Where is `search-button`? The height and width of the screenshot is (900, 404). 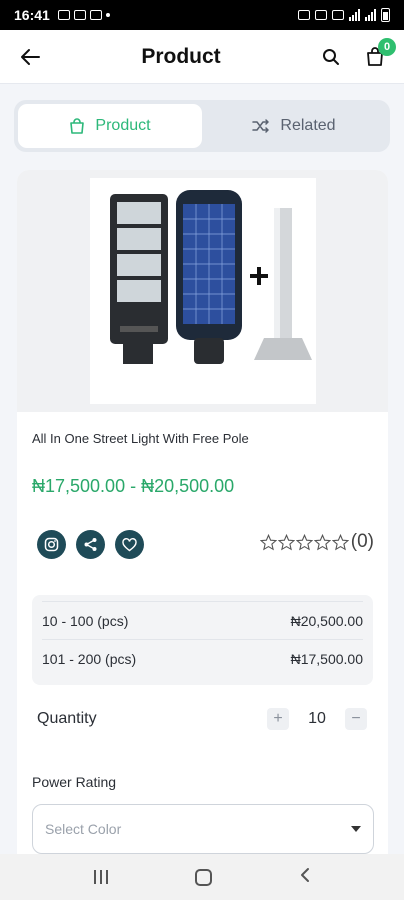 search-button is located at coordinates (331, 57).